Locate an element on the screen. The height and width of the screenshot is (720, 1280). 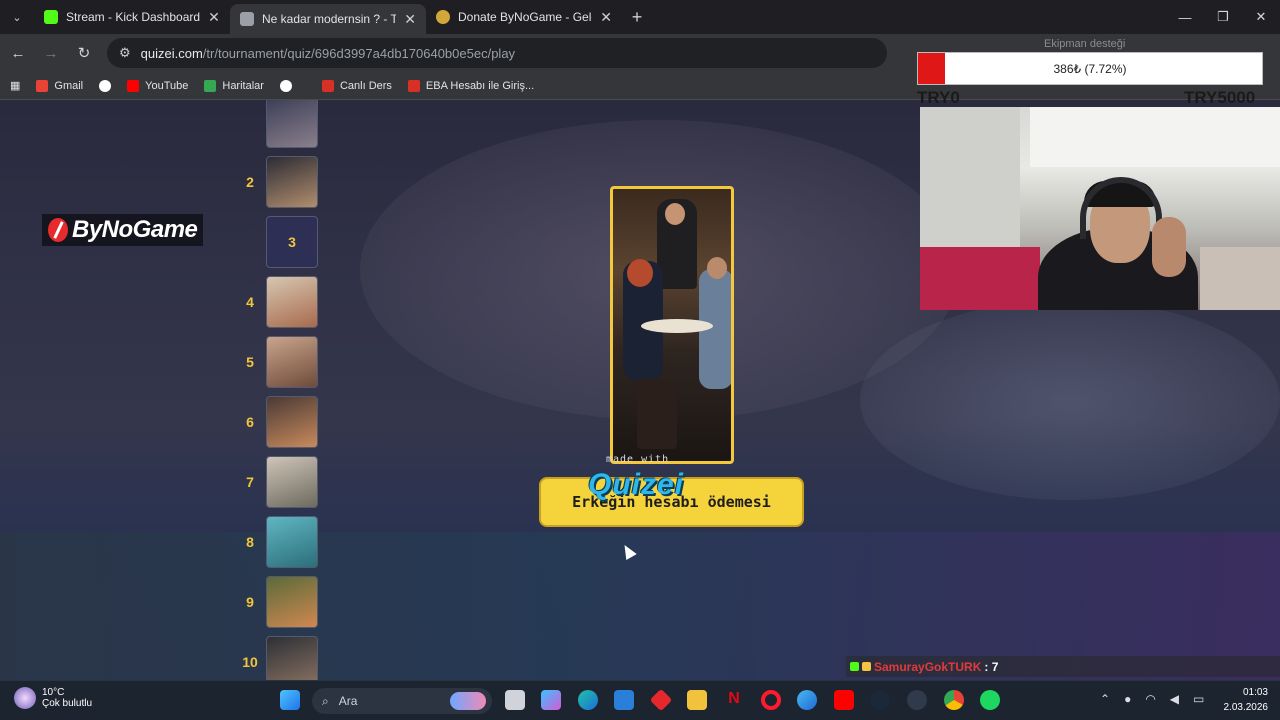
tab-bynogame-donate: Donate ByNoGame - Gelen/Gid ✕ is located at coordinates (524, 17).